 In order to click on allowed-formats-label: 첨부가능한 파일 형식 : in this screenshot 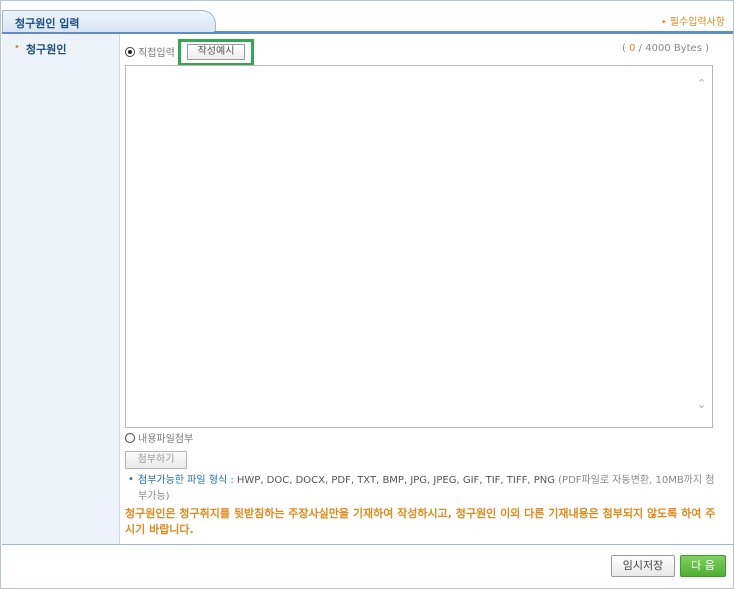, I will do `click(187, 480)`.